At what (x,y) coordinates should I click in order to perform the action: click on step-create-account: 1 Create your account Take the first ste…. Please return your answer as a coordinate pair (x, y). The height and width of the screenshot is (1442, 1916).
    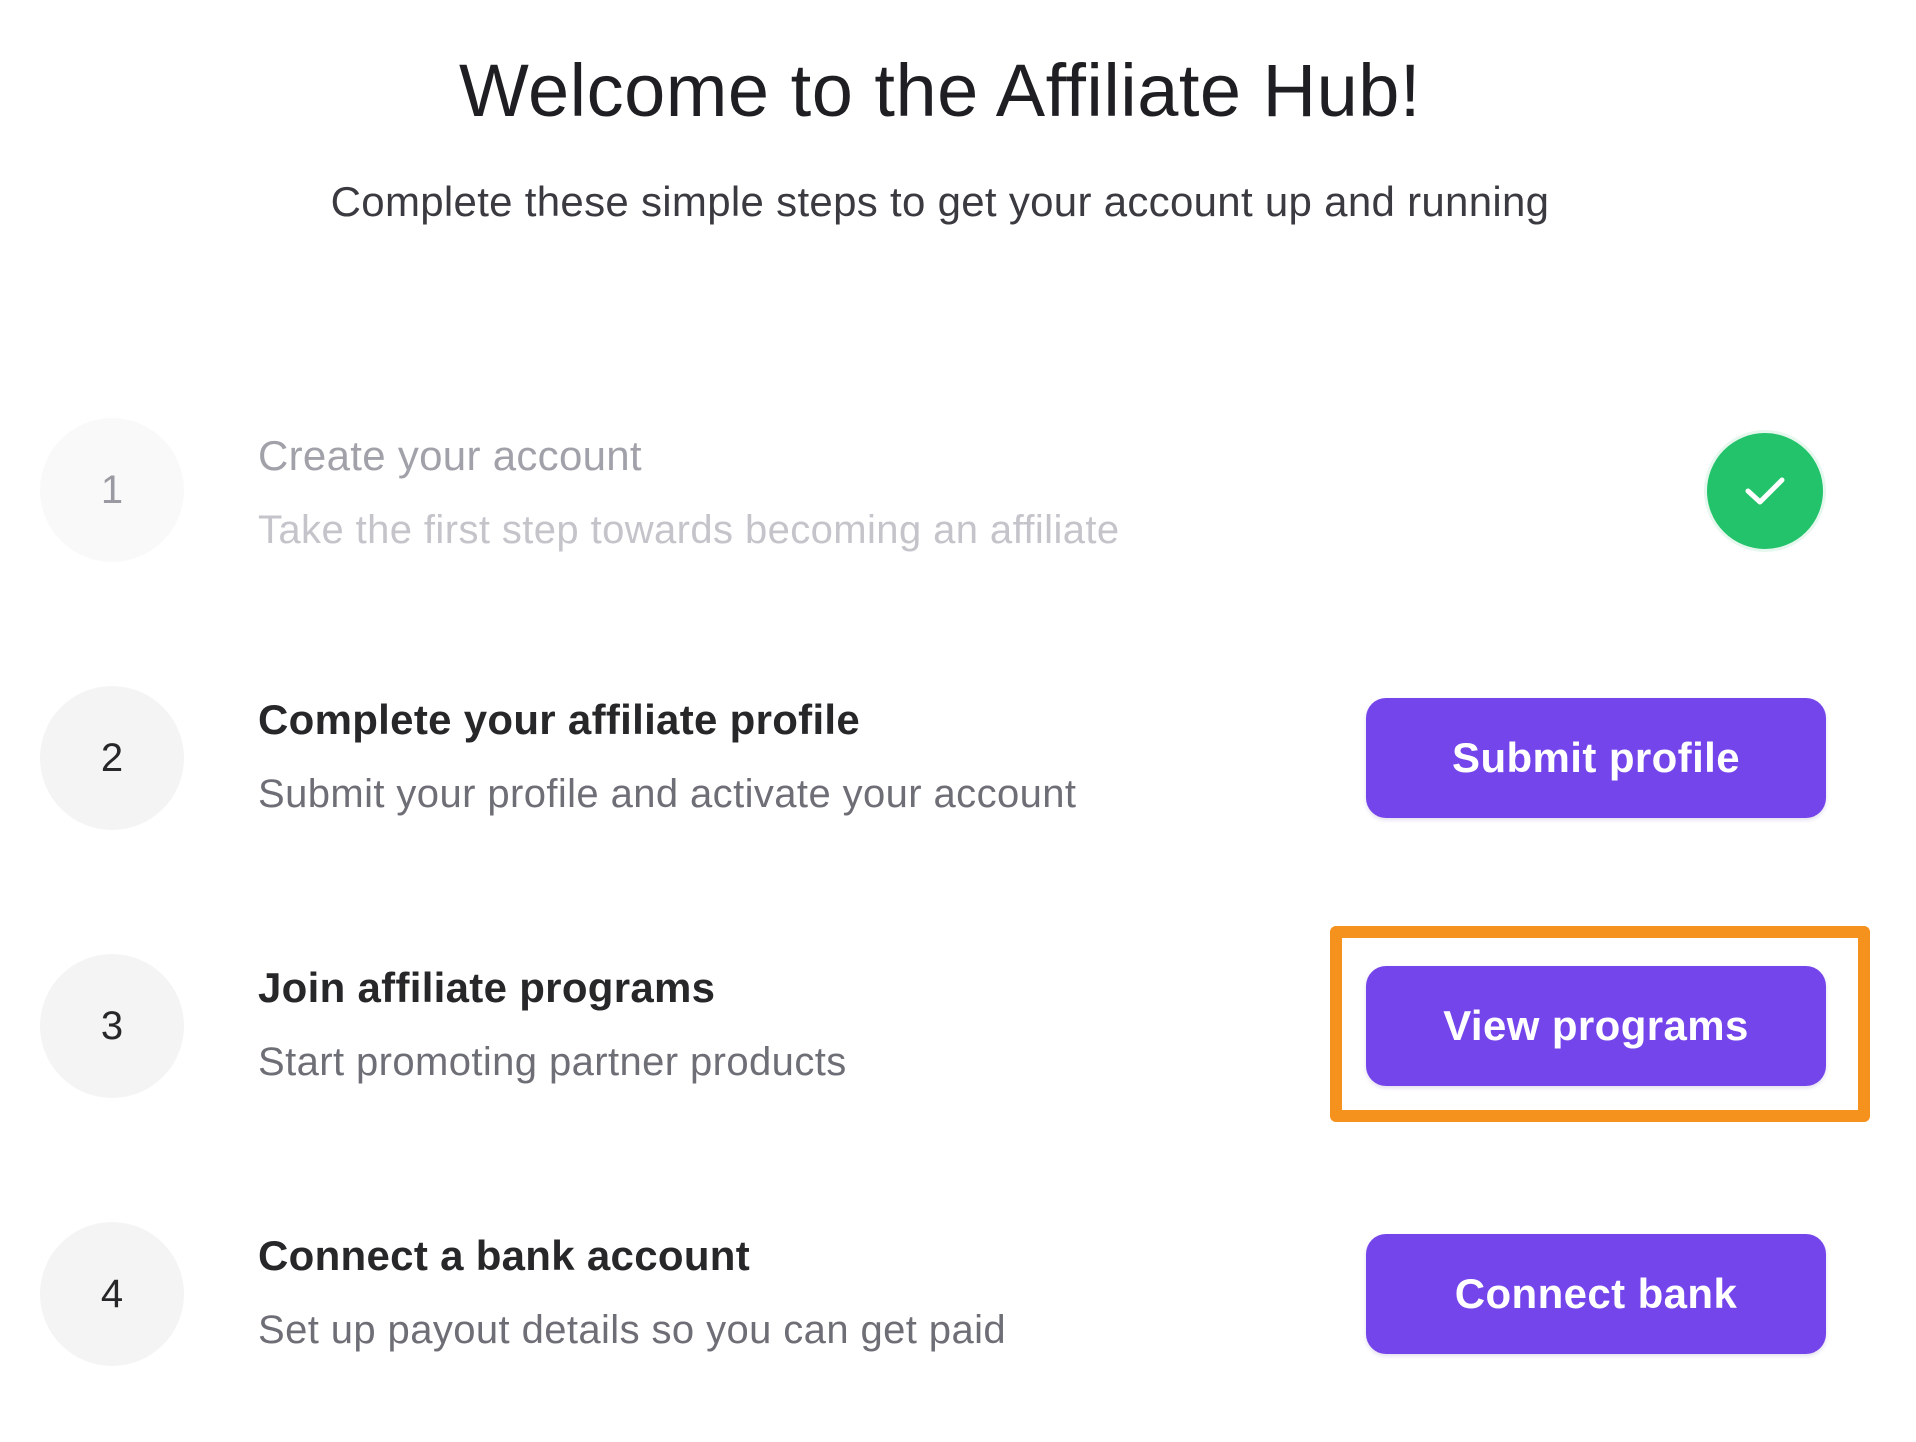
    Looking at the image, I should click on (958, 493).